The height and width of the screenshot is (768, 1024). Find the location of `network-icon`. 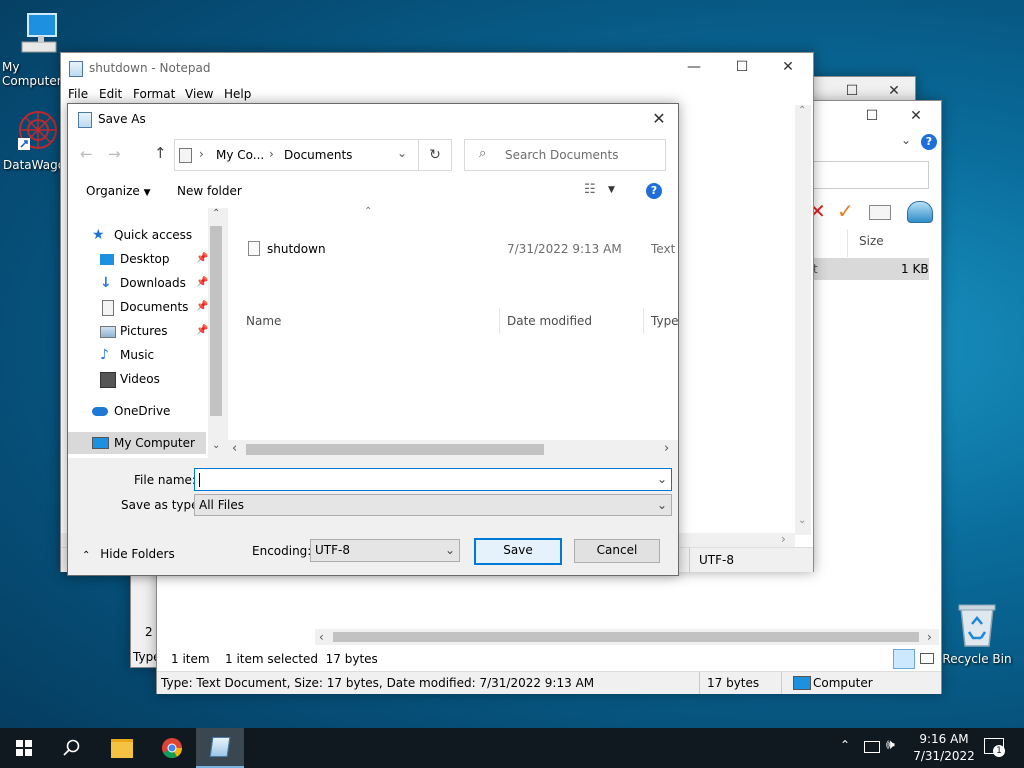

network-icon is located at coordinates (872, 747).